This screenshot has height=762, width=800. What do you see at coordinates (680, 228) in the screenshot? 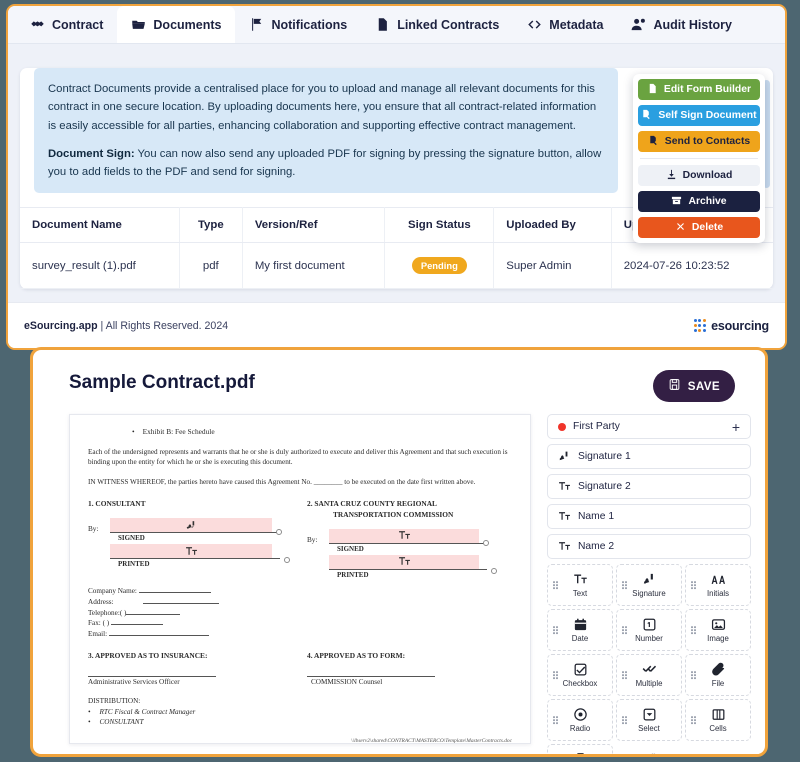
I see `close-icon` at bounding box center [680, 228].